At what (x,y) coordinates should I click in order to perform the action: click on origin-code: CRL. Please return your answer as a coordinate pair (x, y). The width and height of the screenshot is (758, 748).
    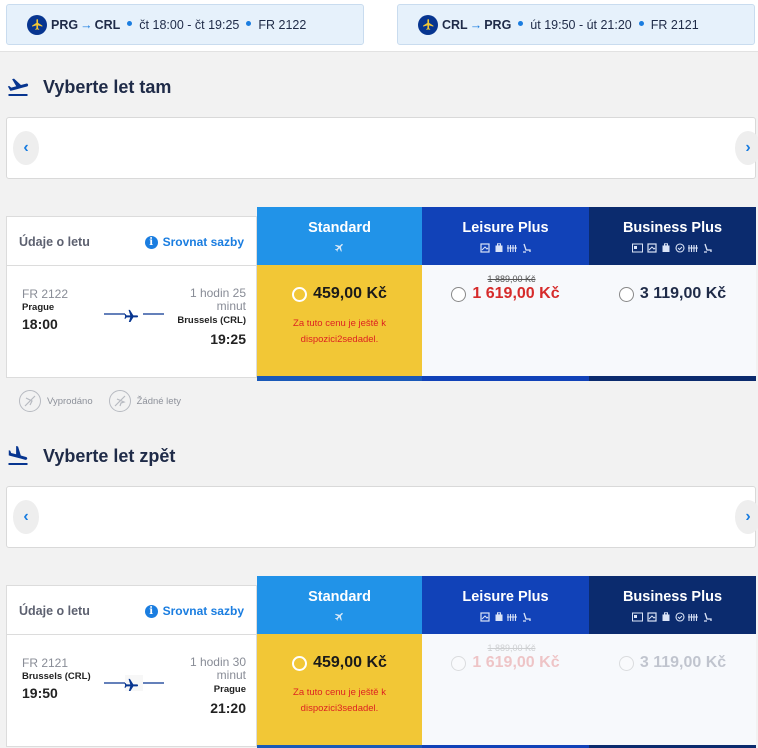
    Looking at the image, I should click on (455, 24).